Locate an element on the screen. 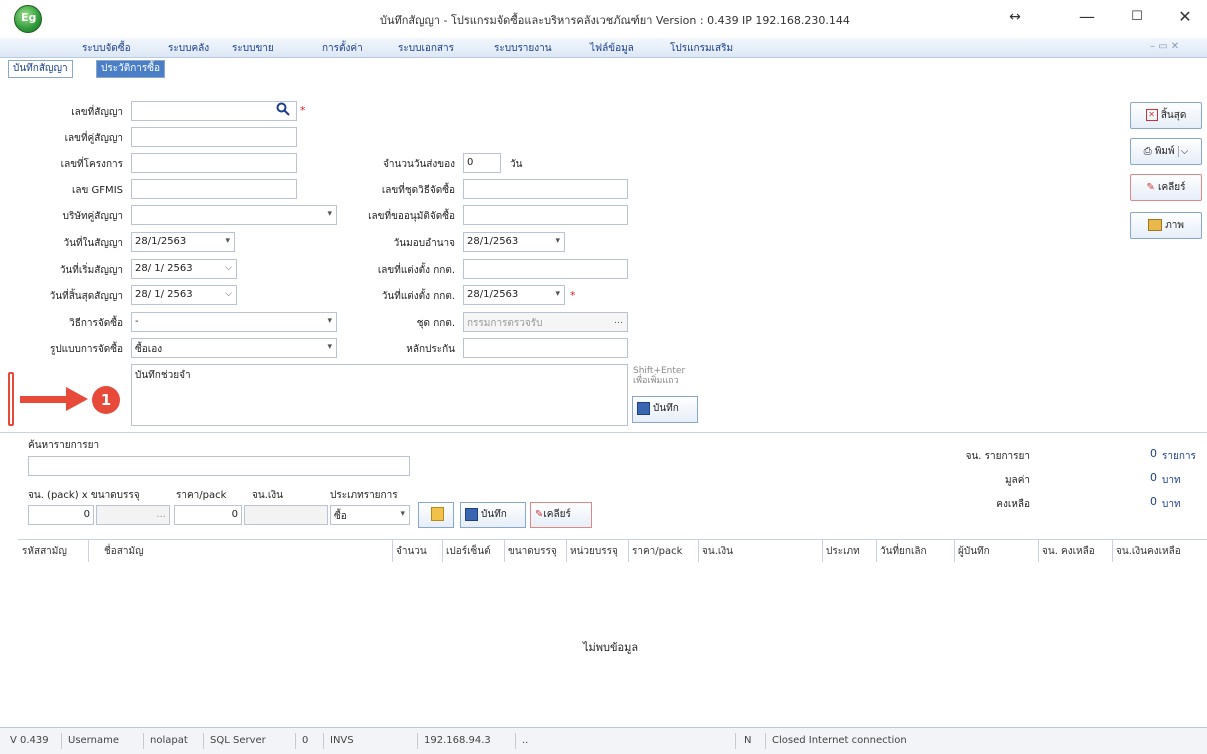 Image resolution: width=1207 pixels, height=754 pixels. amount-label: จน.เงิน is located at coordinates (268, 495).